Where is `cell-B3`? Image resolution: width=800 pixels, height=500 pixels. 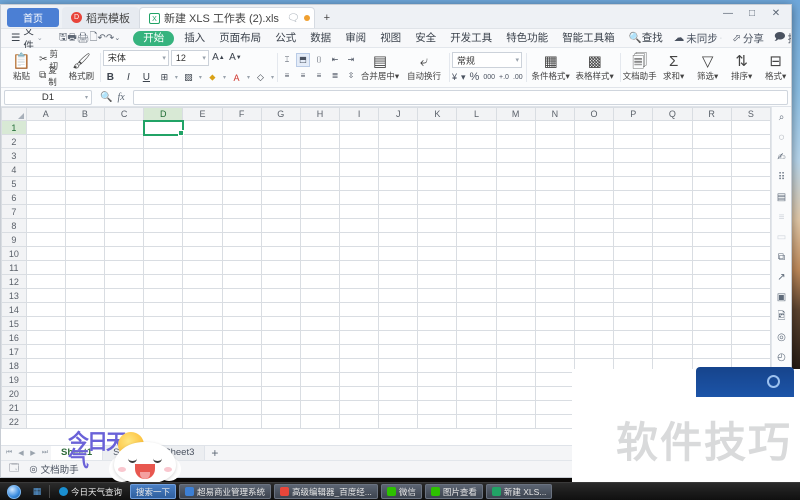
cell-B3 is located at coordinates (84, 155).